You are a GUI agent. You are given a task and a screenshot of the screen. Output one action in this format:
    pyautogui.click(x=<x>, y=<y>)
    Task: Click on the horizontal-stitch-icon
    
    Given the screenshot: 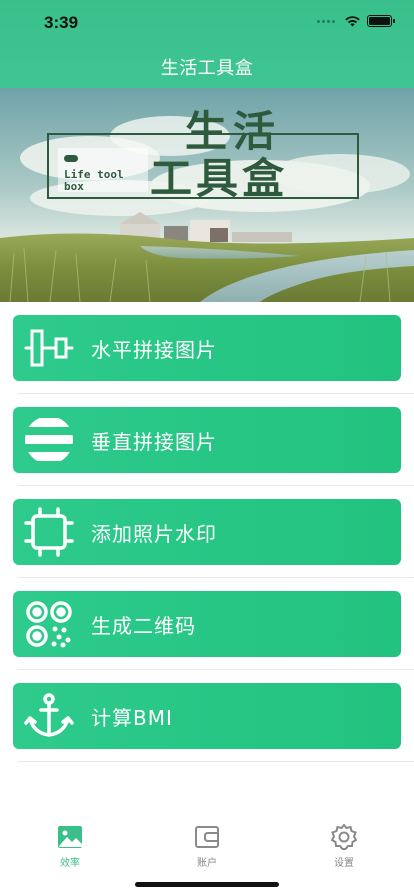 What is the action you would take?
    pyautogui.click(x=49, y=348)
    